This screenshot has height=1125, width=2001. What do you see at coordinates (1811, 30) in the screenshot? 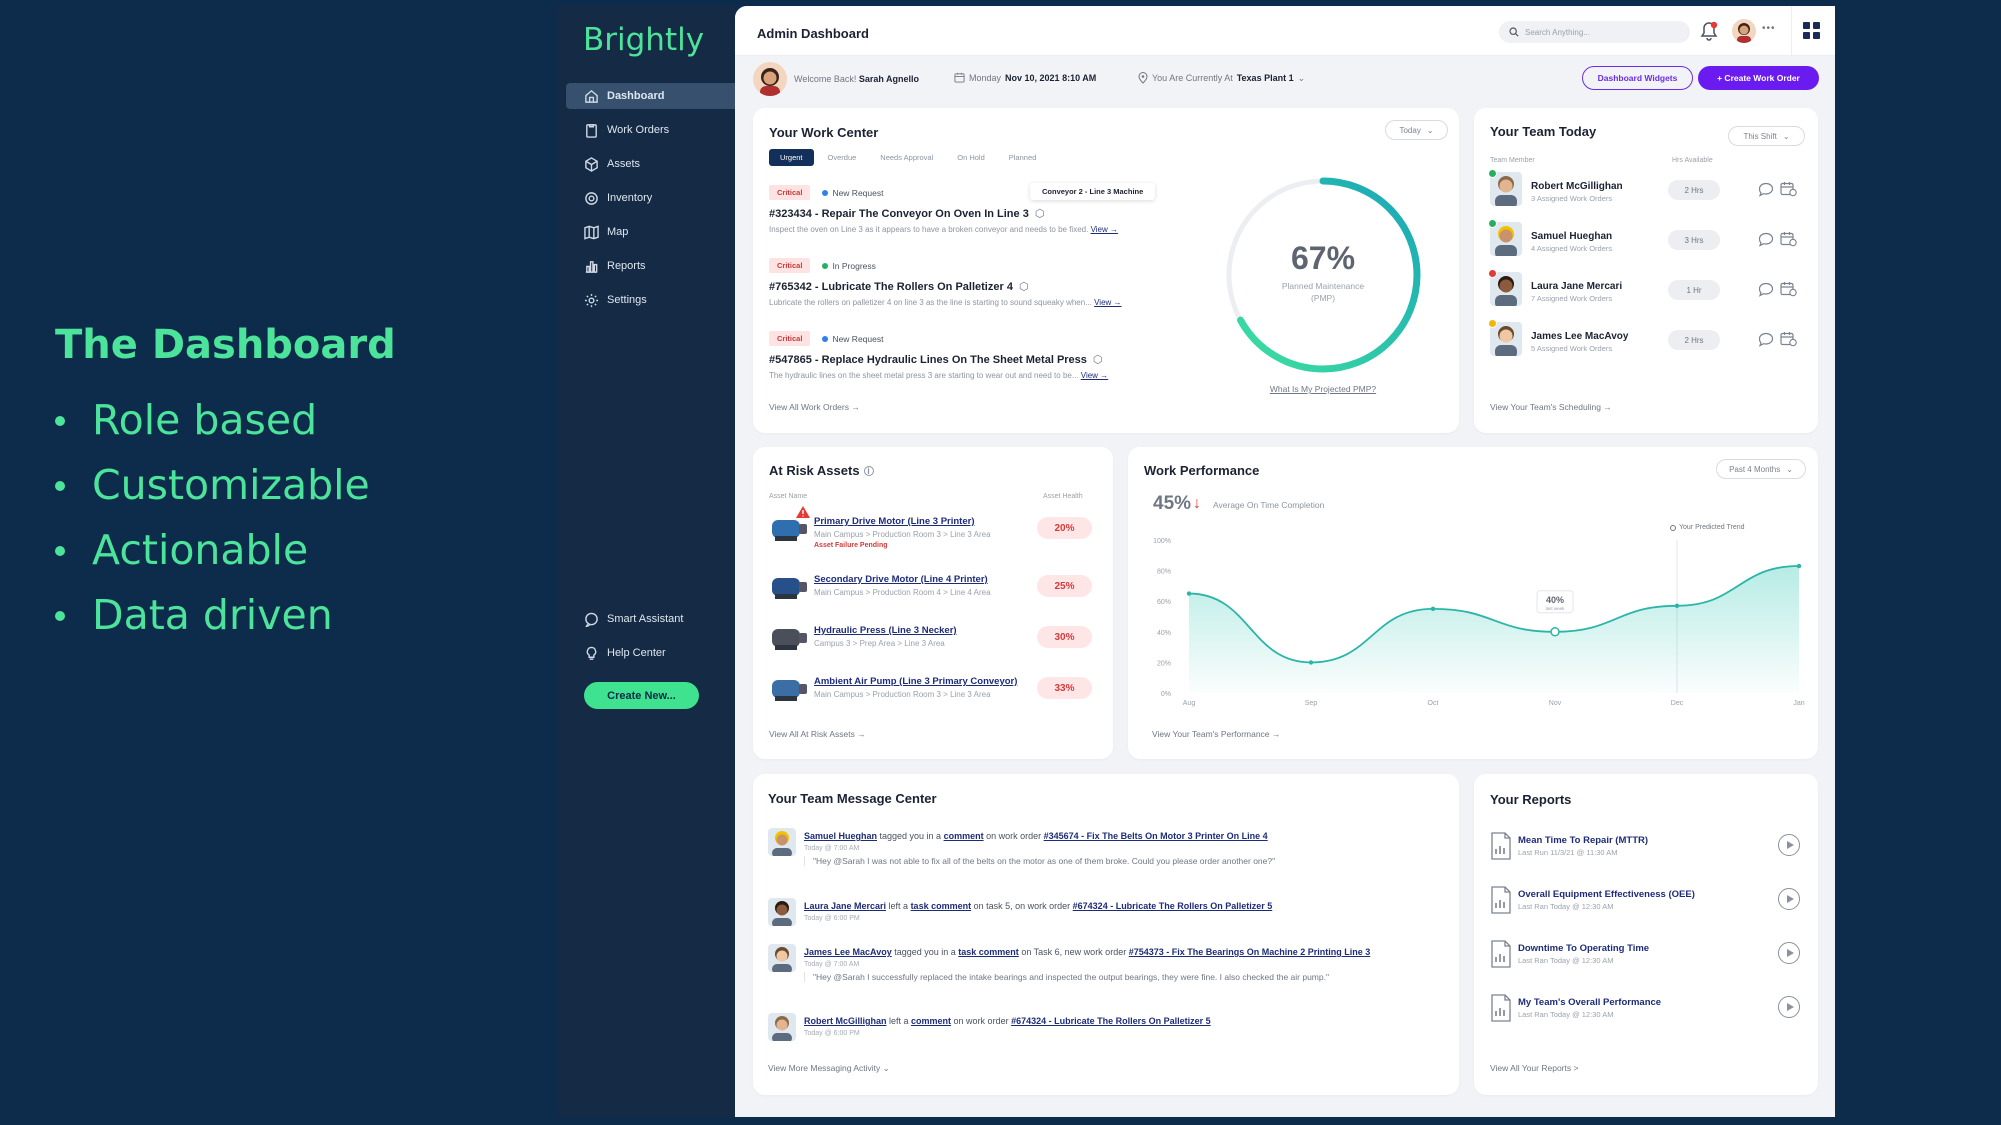
I see `apps-grid-icon` at bounding box center [1811, 30].